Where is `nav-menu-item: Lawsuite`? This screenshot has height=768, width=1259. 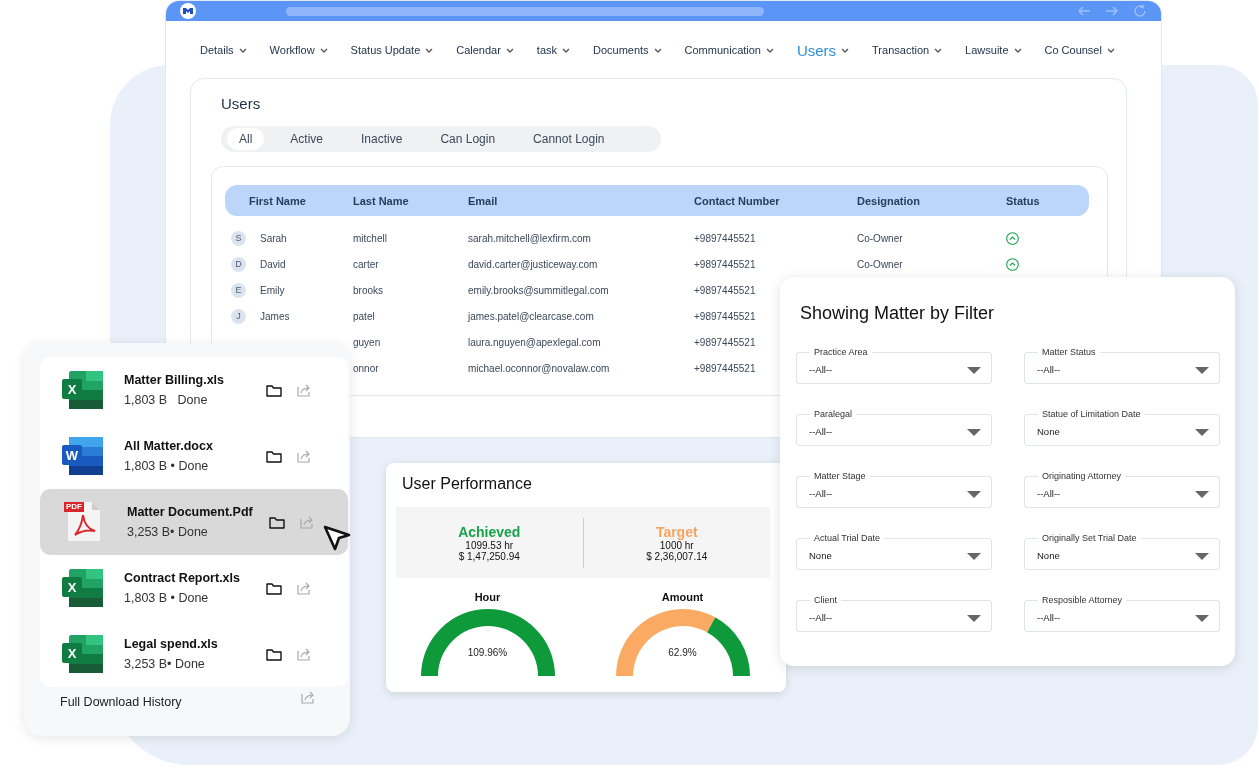 nav-menu-item: Lawsuite is located at coordinates (993, 50).